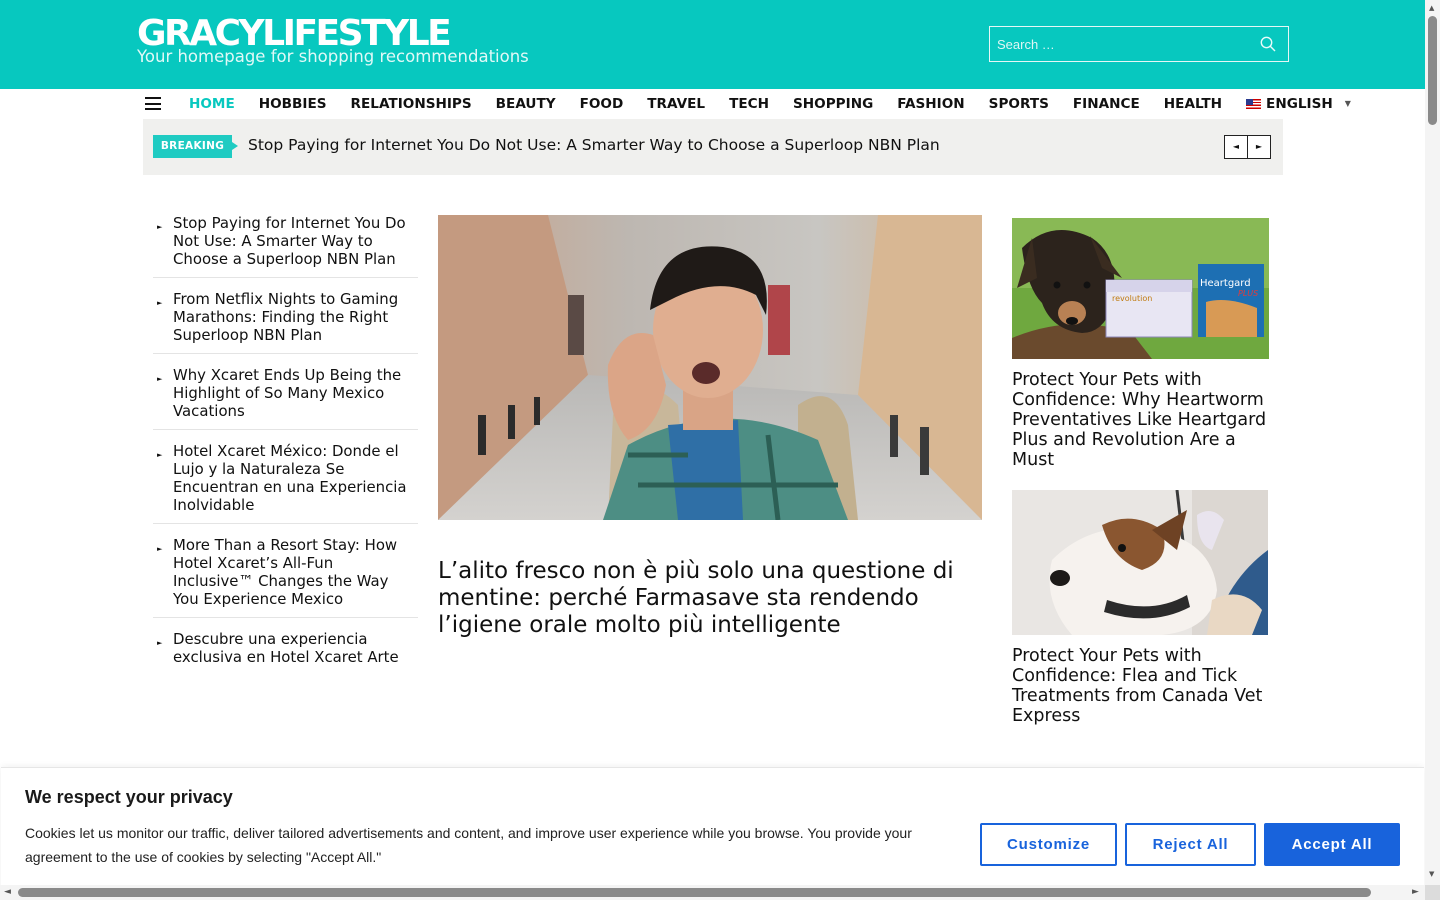 The width and height of the screenshot is (1440, 900). What do you see at coordinates (212, 104) in the screenshot?
I see `nav-item-home: HOME` at bounding box center [212, 104].